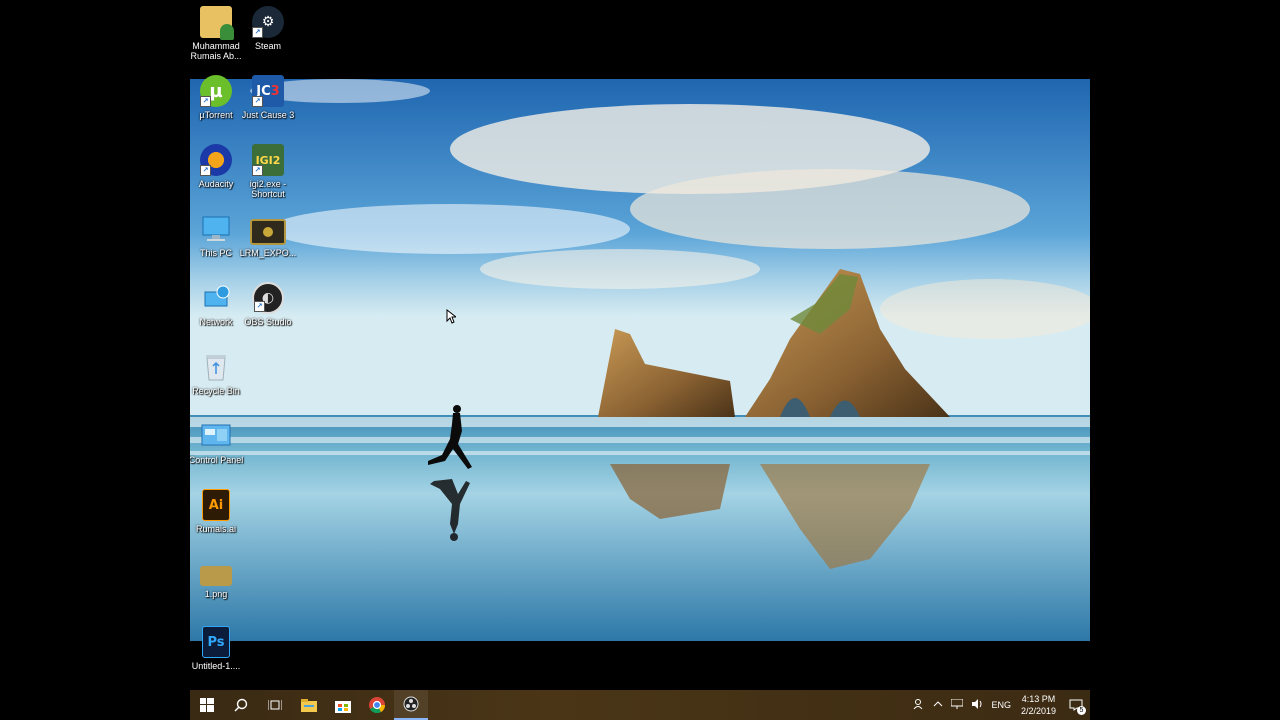  What do you see at coordinates (268, 91) in the screenshot?
I see `just-cause-3-icon: JC 3 ↗` at bounding box center [268, 91].